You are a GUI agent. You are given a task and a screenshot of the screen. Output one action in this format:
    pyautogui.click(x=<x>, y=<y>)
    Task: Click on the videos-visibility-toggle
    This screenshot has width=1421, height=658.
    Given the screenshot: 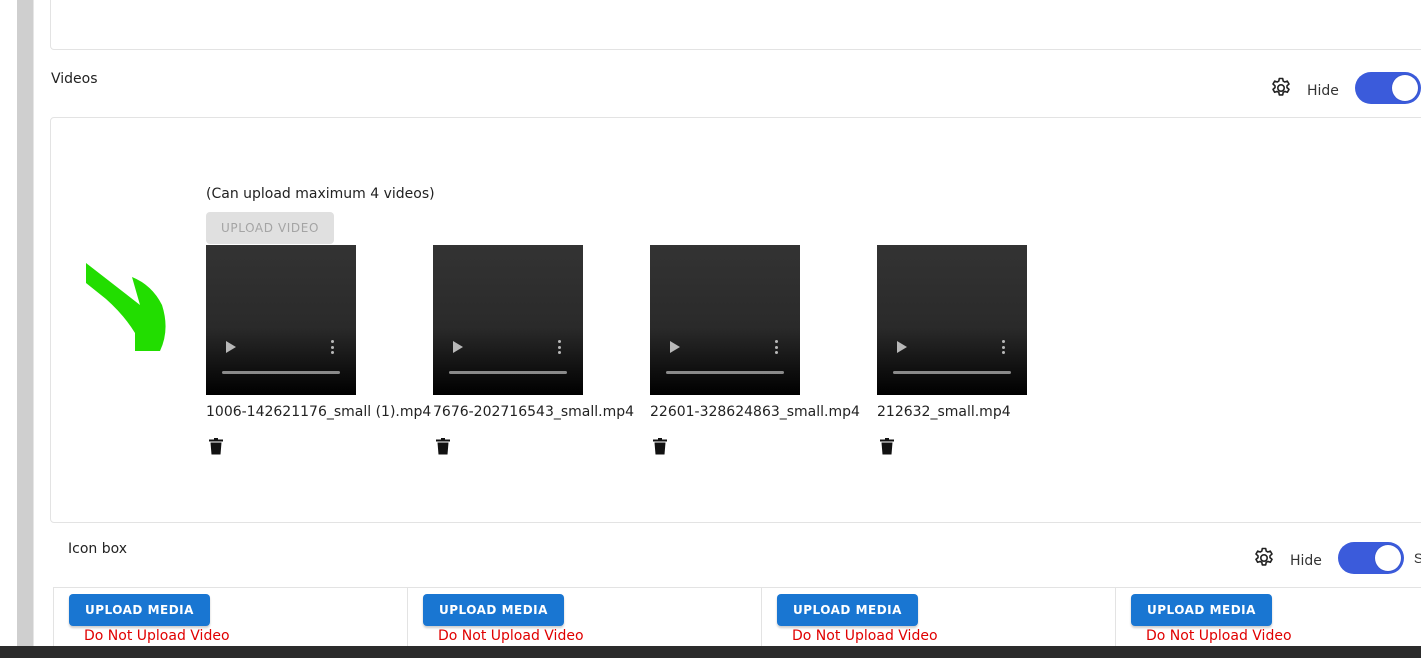 What is the action you would take?
    pyautogui.click(x=1387, y=88)
    